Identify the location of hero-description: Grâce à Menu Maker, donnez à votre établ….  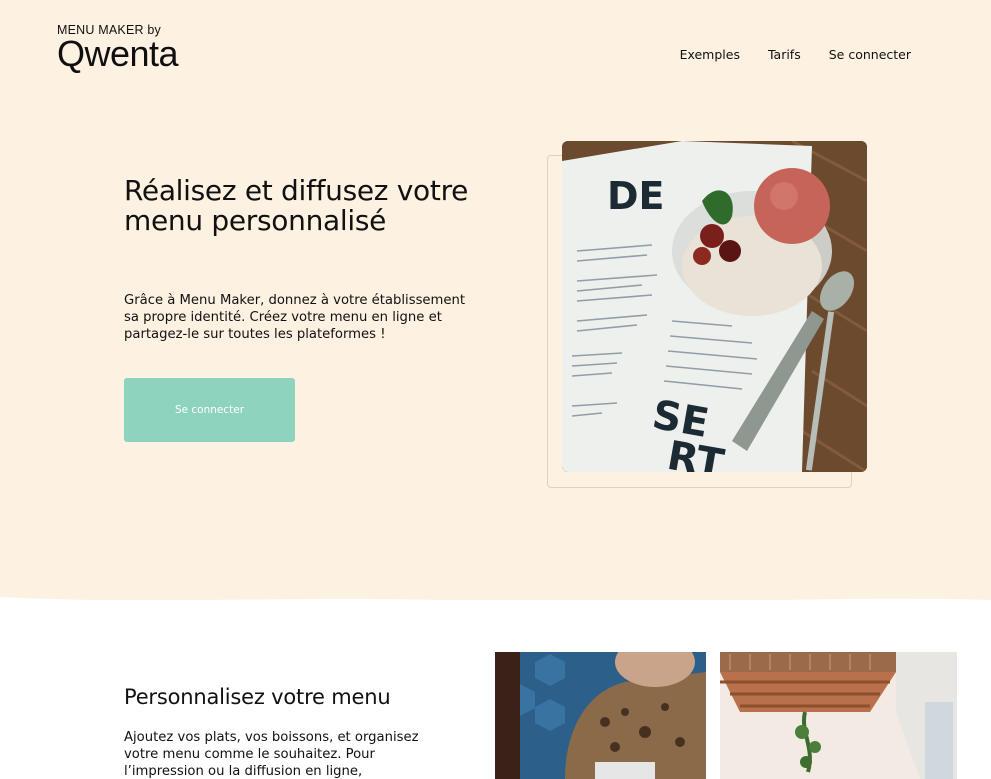
(295, 317).